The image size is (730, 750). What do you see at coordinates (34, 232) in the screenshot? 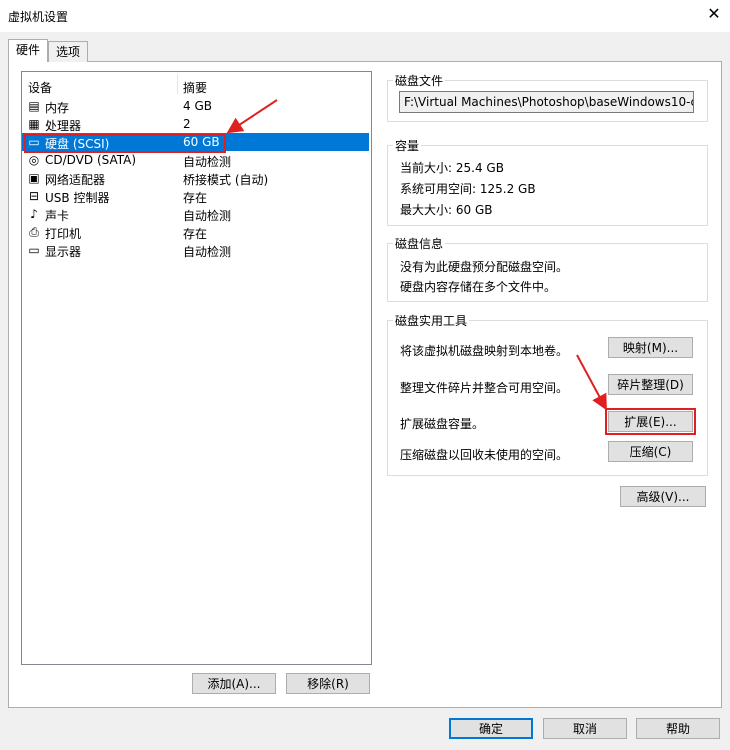
I see `printer-icon: ⎙` at bounding box center [34, 232].